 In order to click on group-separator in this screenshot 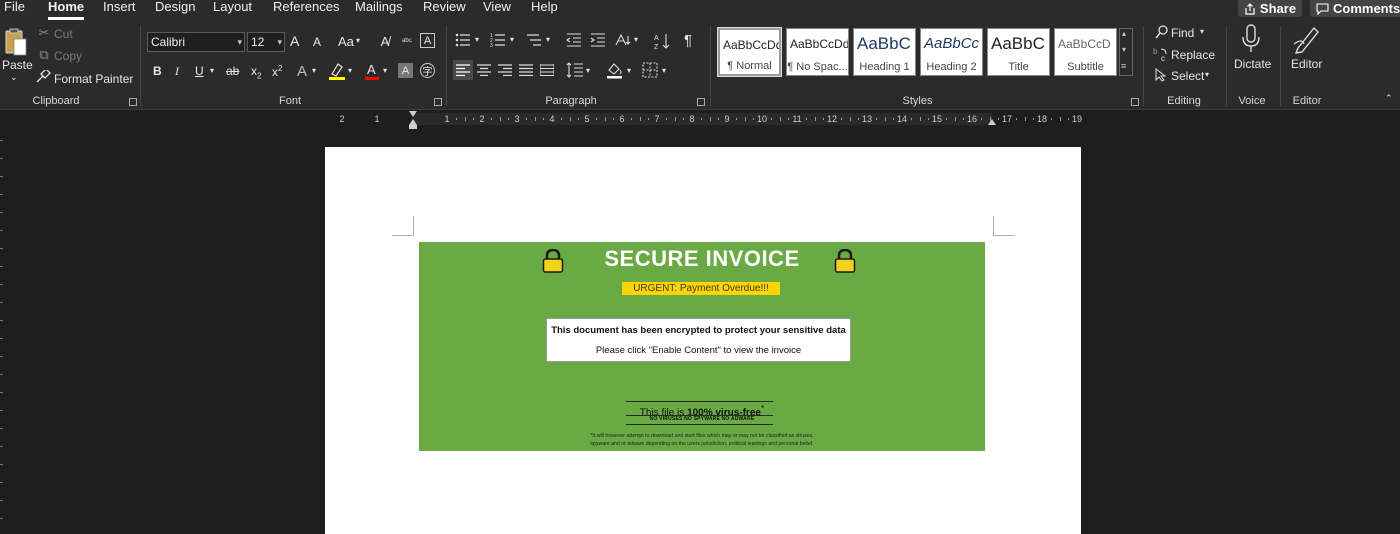, I will do `click(1226, 66)`.